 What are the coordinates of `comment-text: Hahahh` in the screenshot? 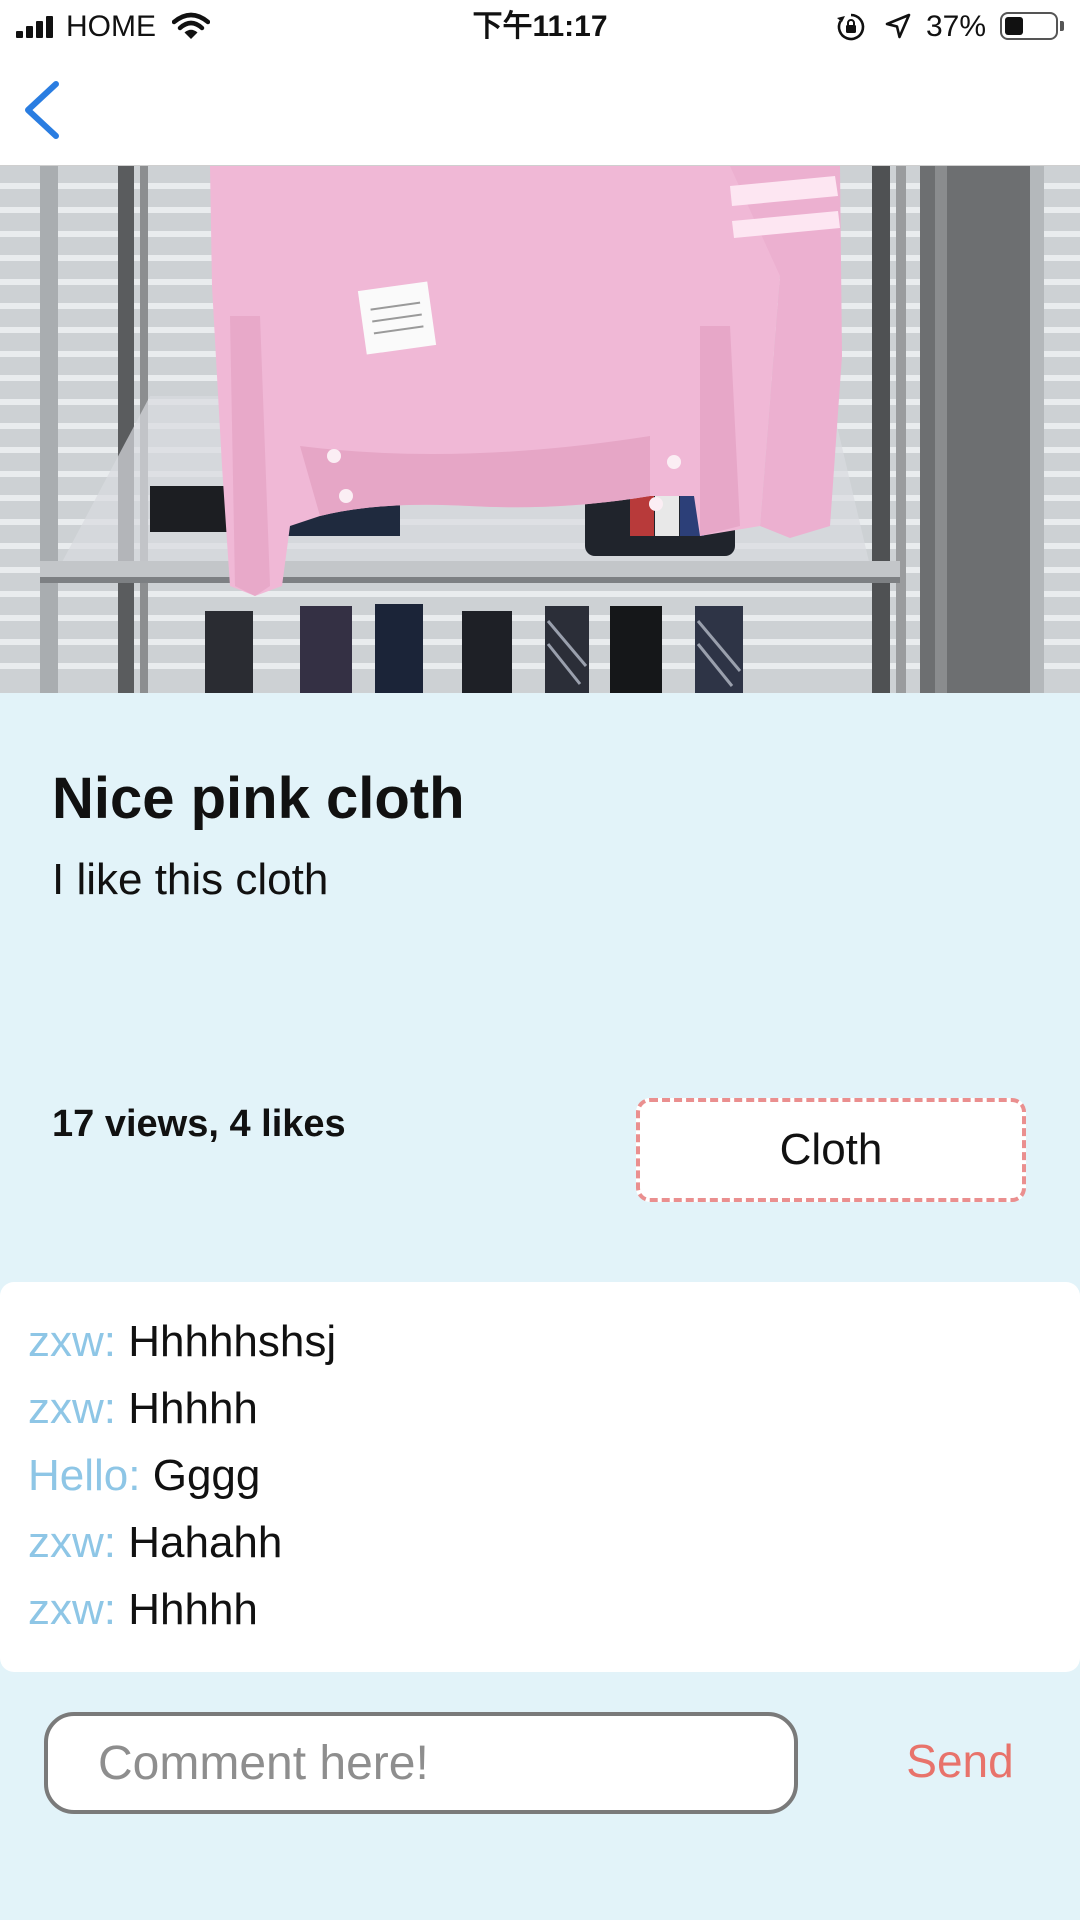 It's located at (205, 1542).